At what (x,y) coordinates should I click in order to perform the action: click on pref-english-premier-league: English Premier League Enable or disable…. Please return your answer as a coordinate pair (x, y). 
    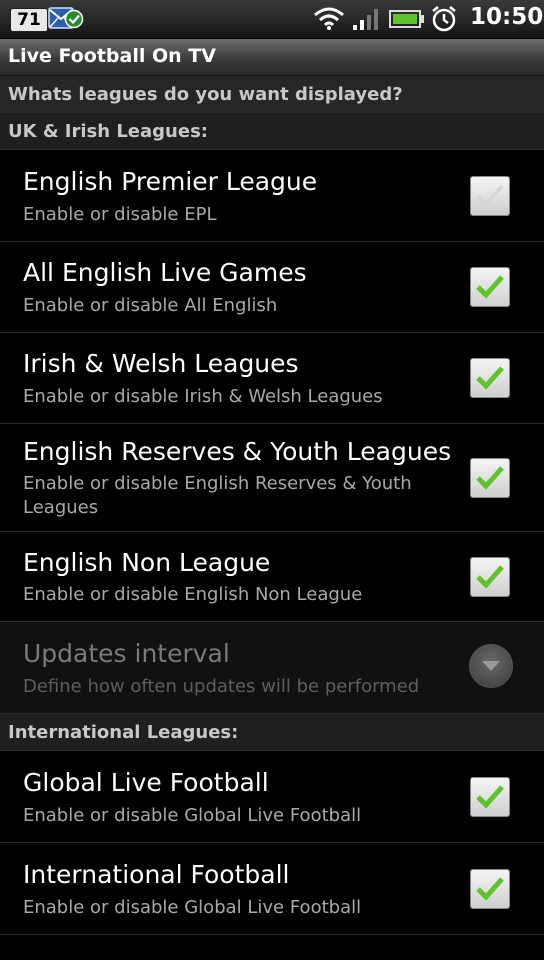
    Looking at the image, I should click on (272, 196).